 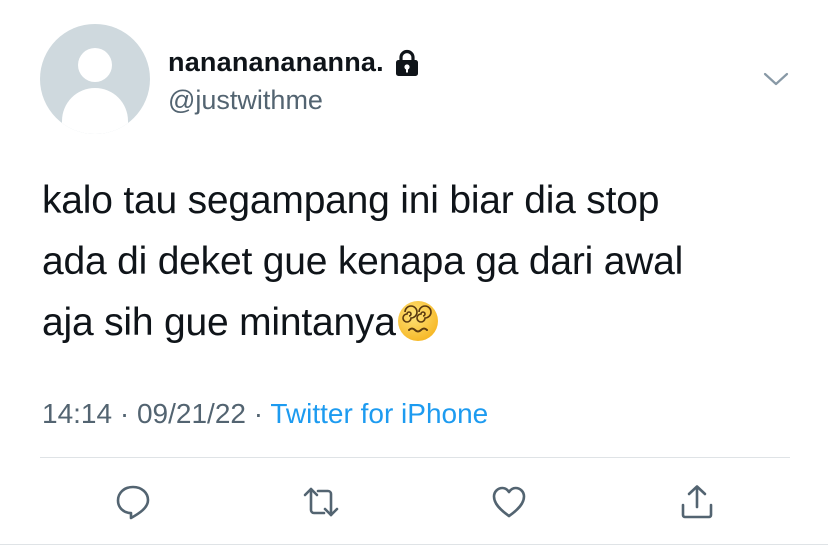 What do you see at coordinates (415, 457) in the screenshot?
I see `divider` at bounding box center [415, 457].